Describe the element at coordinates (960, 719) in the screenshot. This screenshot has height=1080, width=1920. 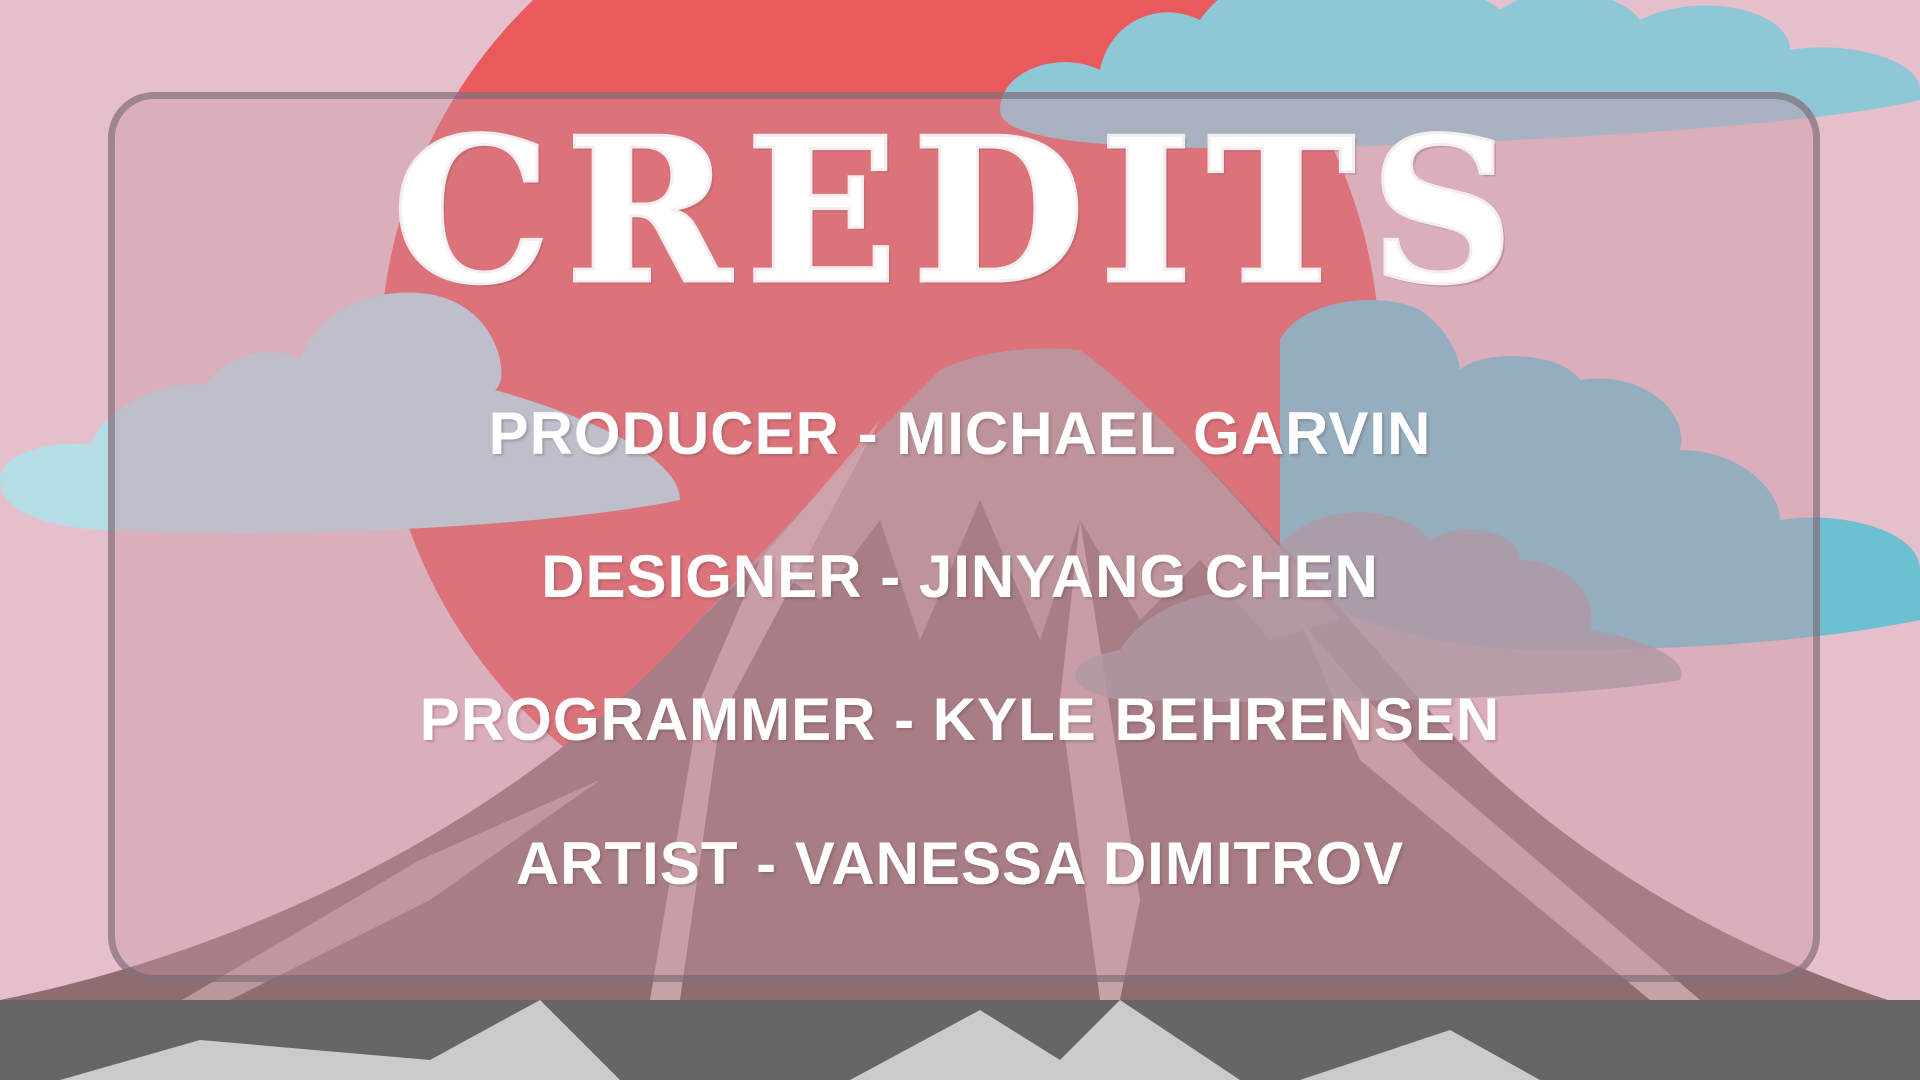
I see `credit-programmer: PROGRAMMER - KYLE BEHRENSEN` at that location.